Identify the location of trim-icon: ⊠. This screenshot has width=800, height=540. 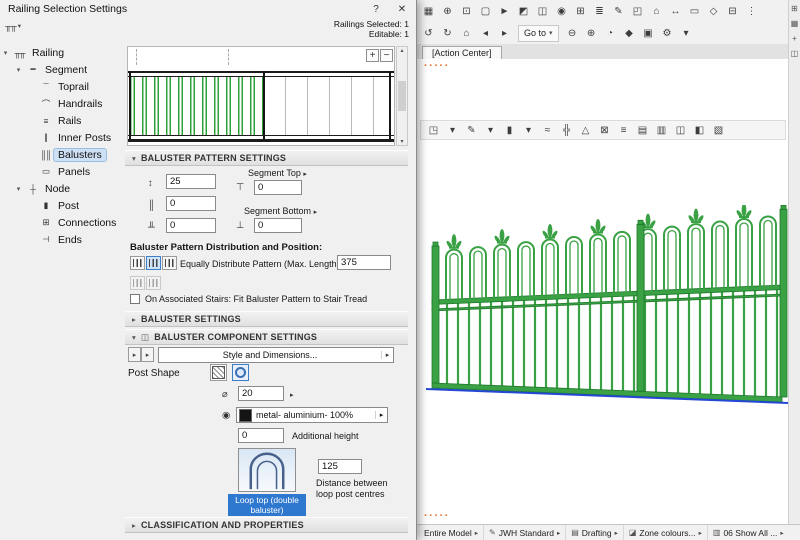
(604, 130).